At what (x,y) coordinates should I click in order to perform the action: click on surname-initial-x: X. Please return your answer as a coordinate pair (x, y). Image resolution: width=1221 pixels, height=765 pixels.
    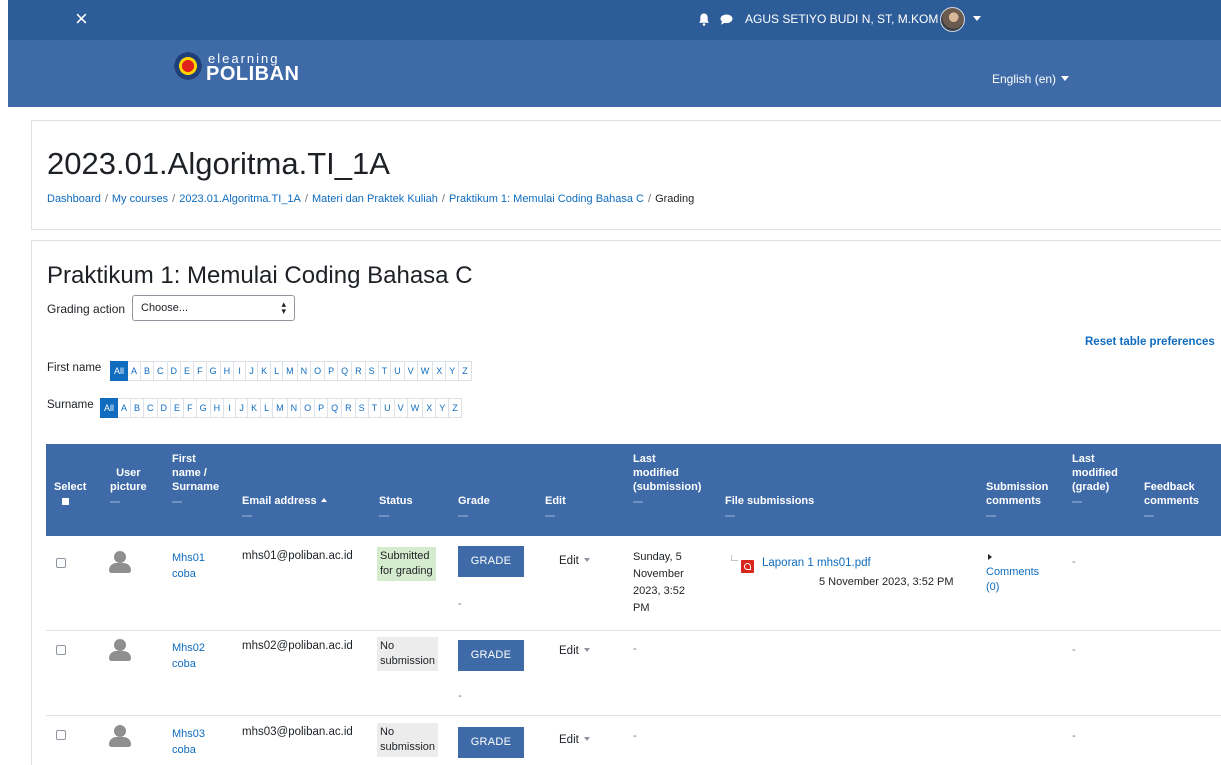
    Looking at the image, I should click on (430, 408).